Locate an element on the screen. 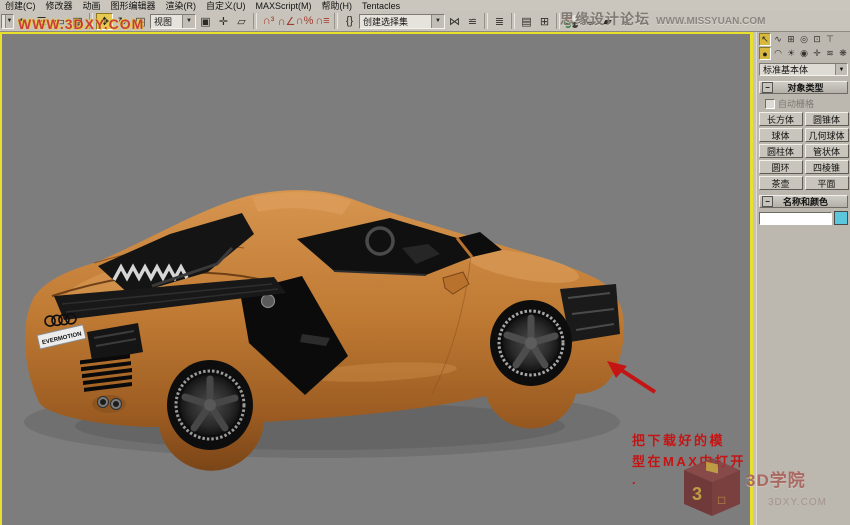 This screenshot has width=850, height=525. category-space-warps-icon: ≋ is located at coordinates (830, 53).